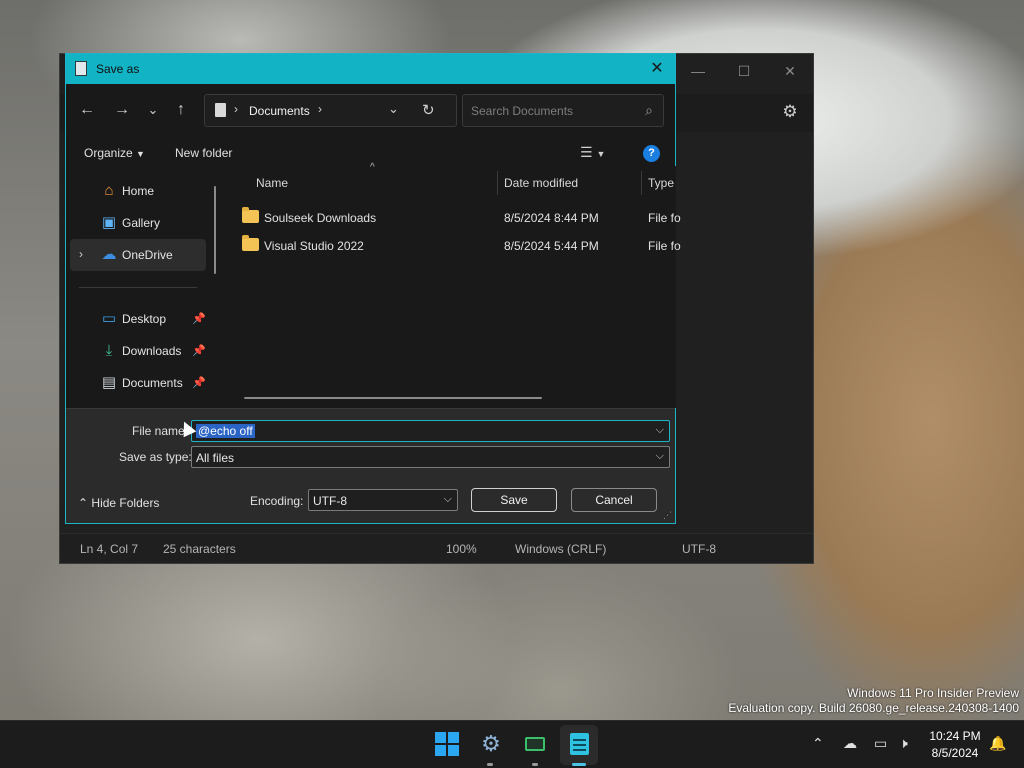 This screenshot has height=768, width=1024. What do you see at coordinates (147, 255) in the screenshot?
I see `sidebar-item-label: OneDrive` at bounding box center [147, 255].